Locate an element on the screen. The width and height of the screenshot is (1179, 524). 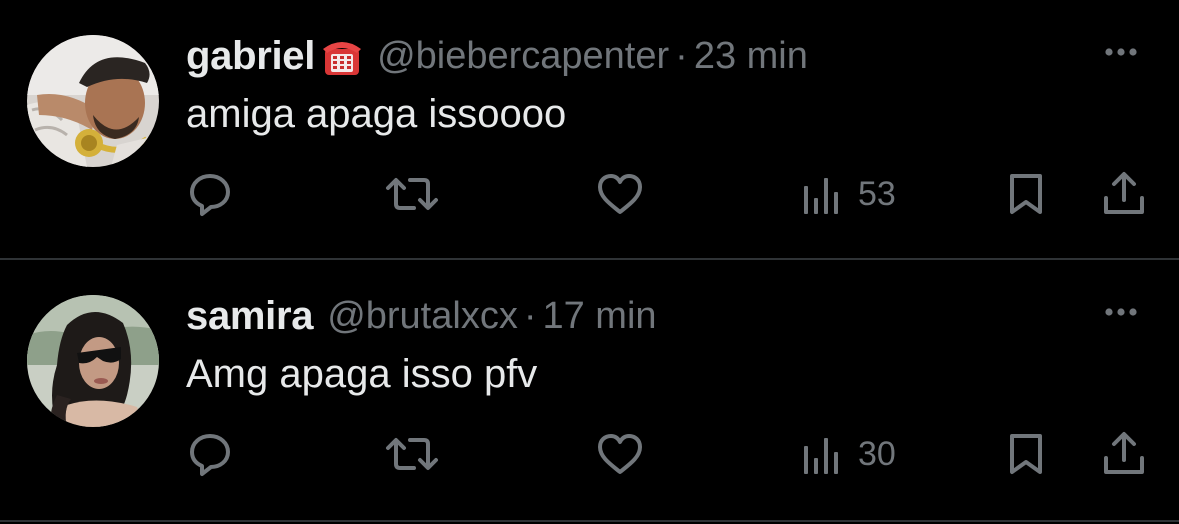
views-button: 53 is located at coordinates (848, 194).